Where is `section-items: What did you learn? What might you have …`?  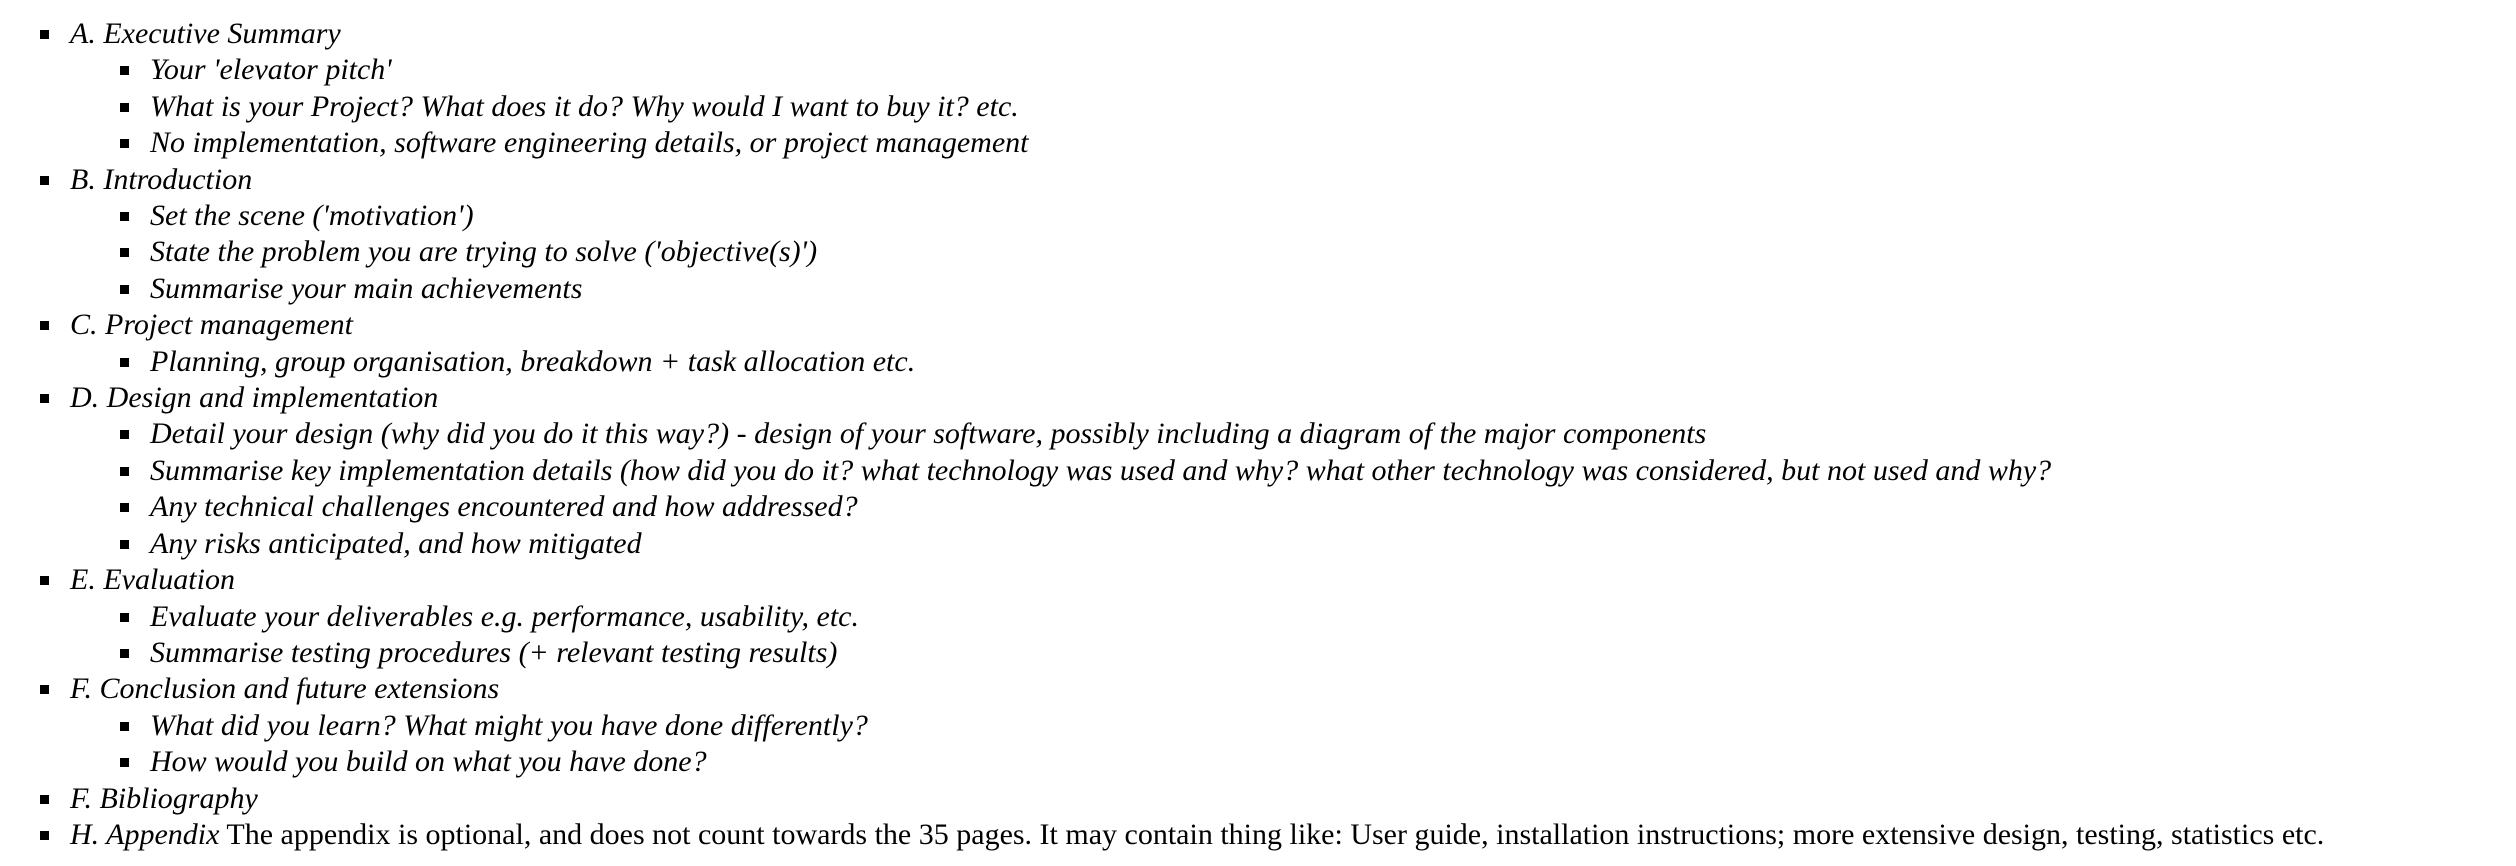 section-items: What did you learn? What might you have … is located at coordinates (1293, 744).